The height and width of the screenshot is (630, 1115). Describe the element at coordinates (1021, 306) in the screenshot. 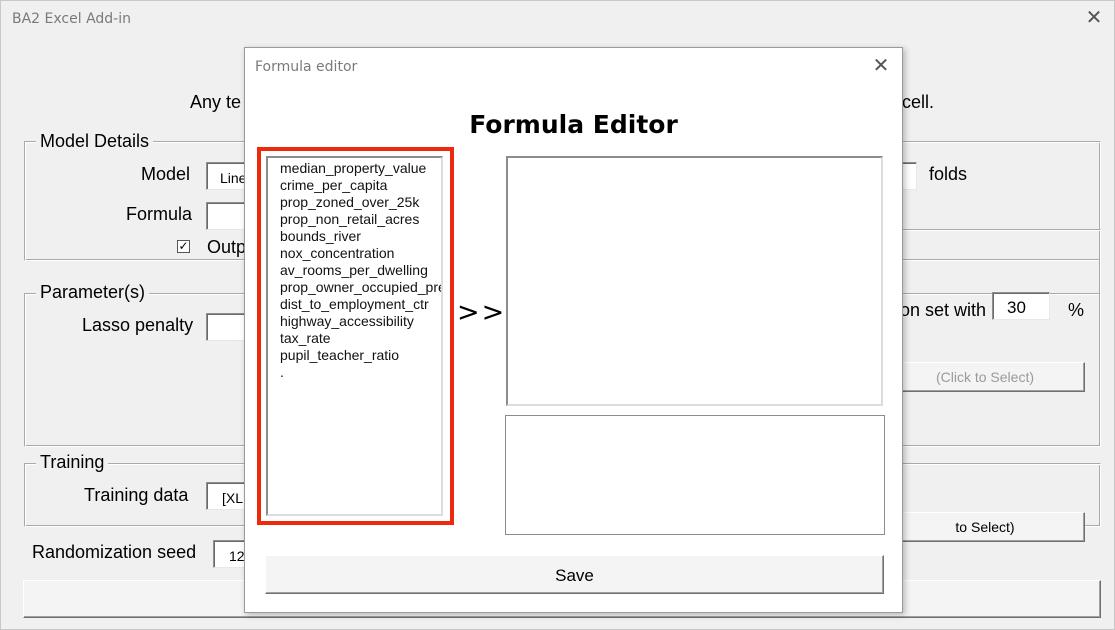

I see `validation-percent-field: 30` at that location.